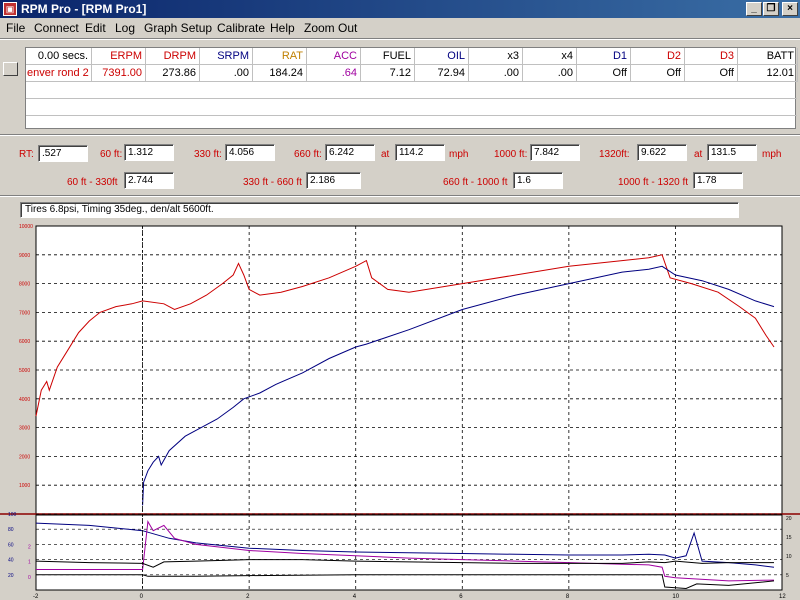 This screenshot has width=800, height=600. What do you see at coordinates (119, 73) in the screenshot?
I see `grid-value-cell: 7391.00` at bounding box center [119, 73].